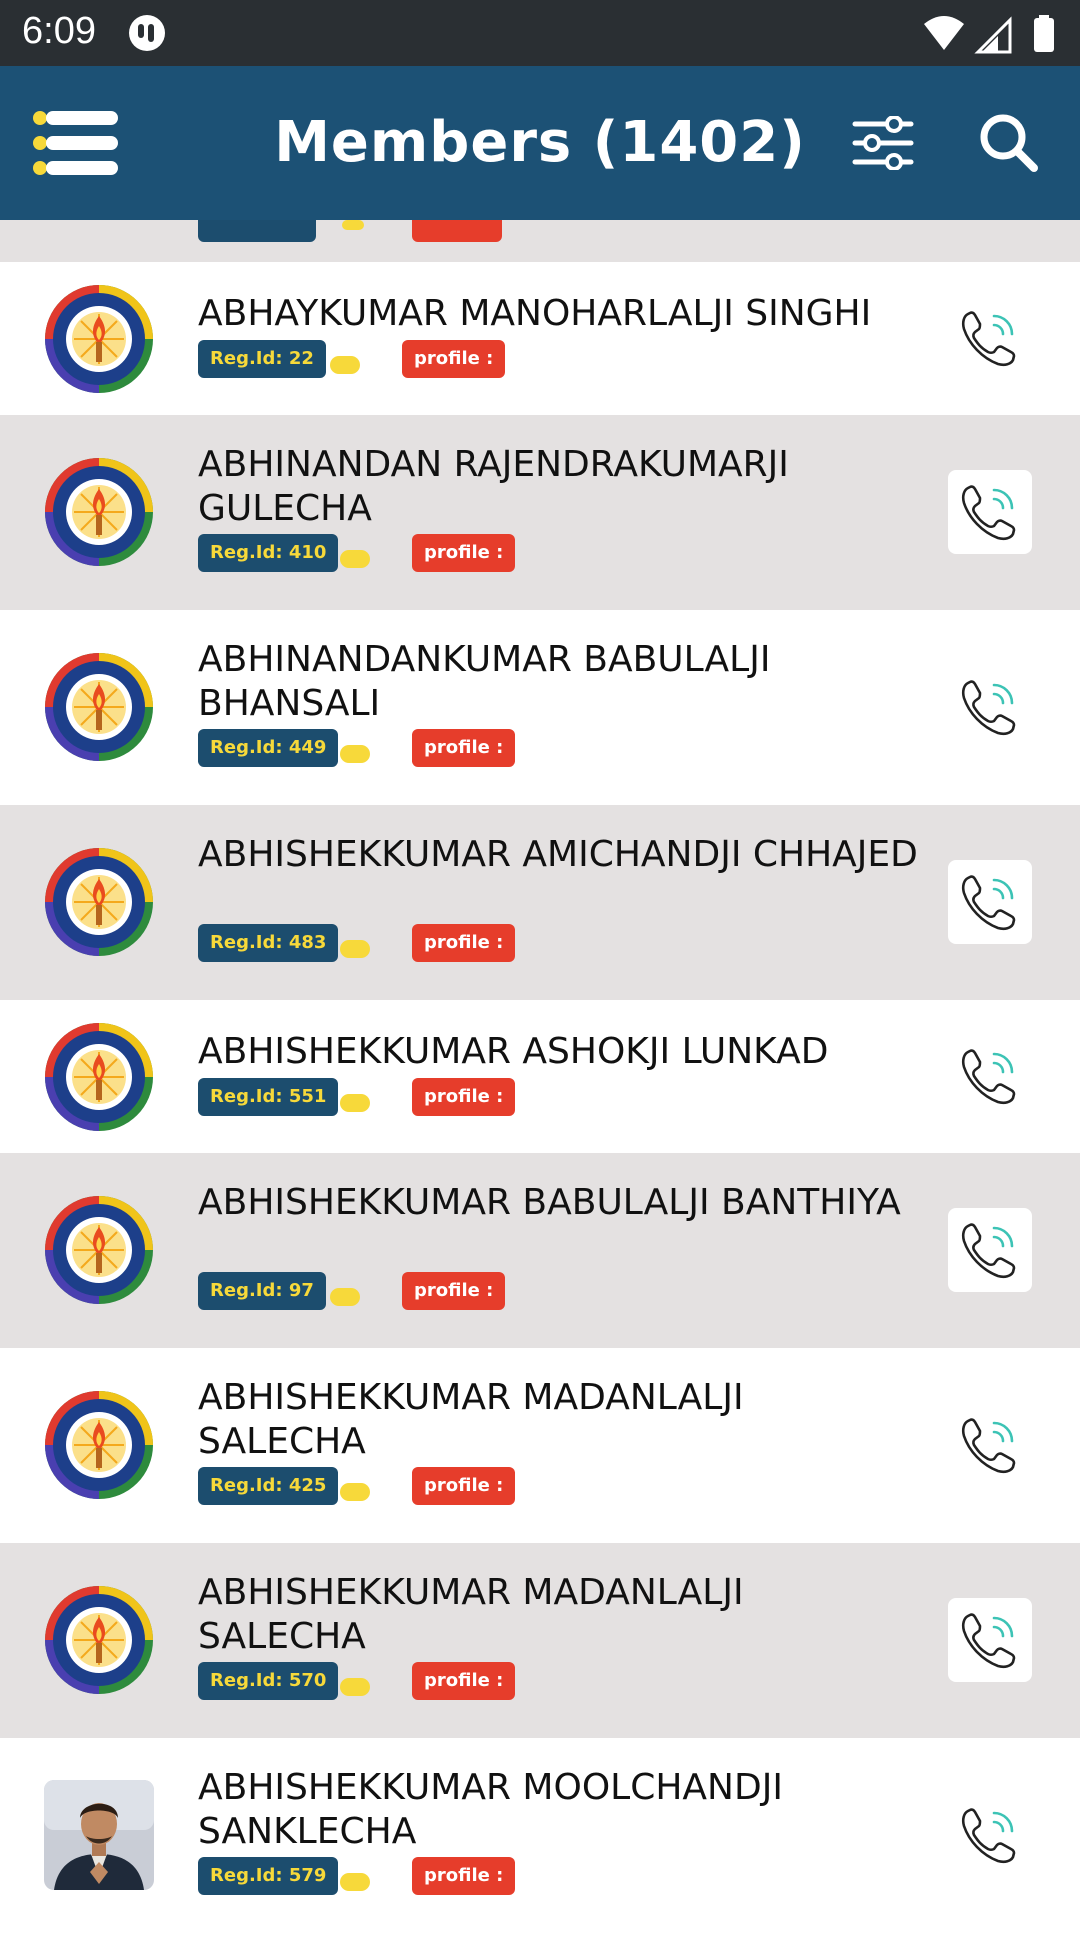 Image resolution: width=1080 pixels, height=1933 pixels. Describe the element at coordinates (558, 854) in the screenshot. I see `member-name: ABHISHEKKUMAR AMICHANDJI CHHAJED` at that location.